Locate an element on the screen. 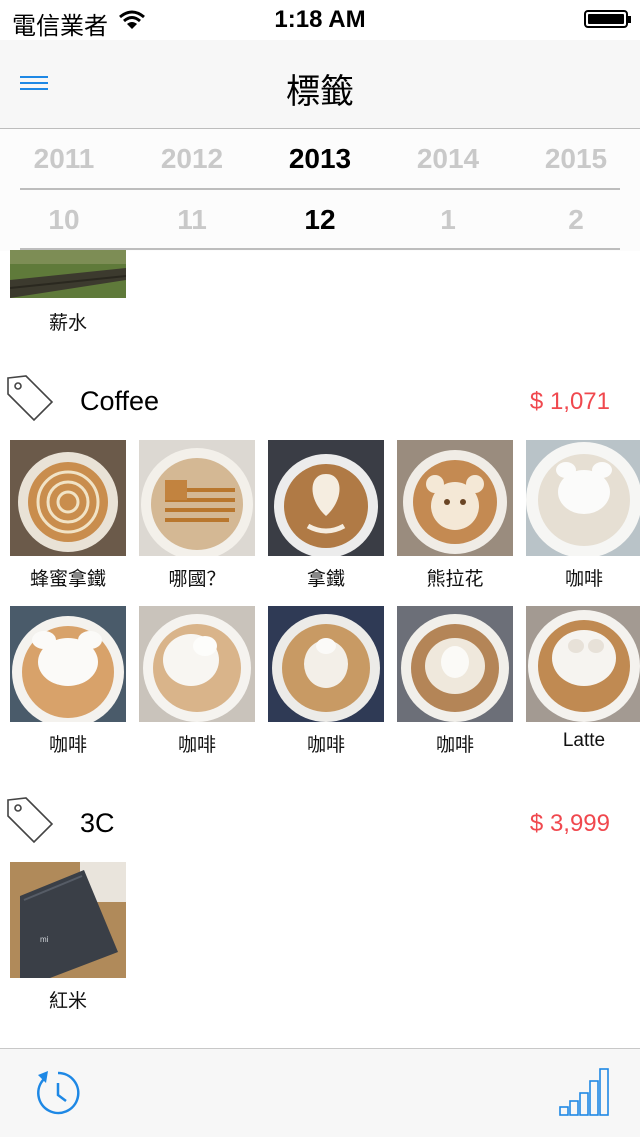 This screenshot has height=1137, width=640. month-picker: 10 11 12 1 2 is located at coordinates (320, 220).